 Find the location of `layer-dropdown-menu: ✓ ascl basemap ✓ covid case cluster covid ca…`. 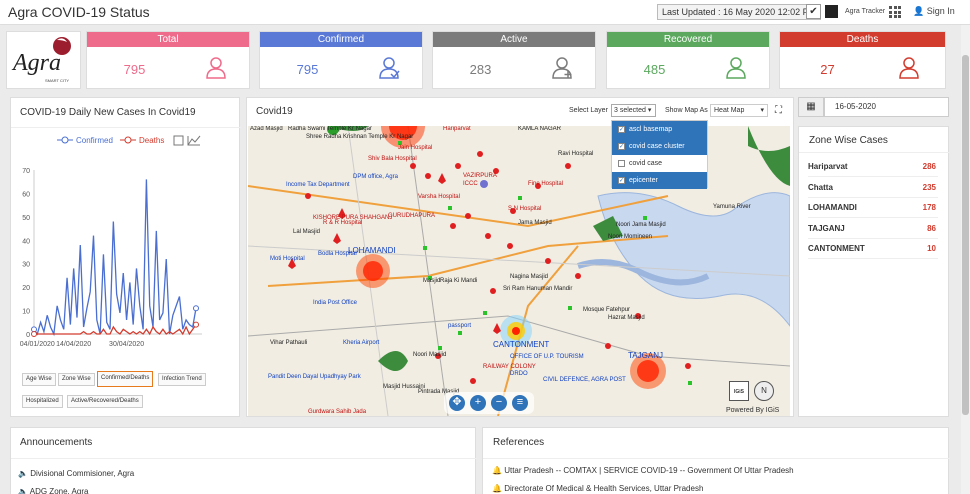

layer-dropdown-menu: ✓ ascl basemap ✓ covid case cluster covid ca… is located at coordinates (659, 154).